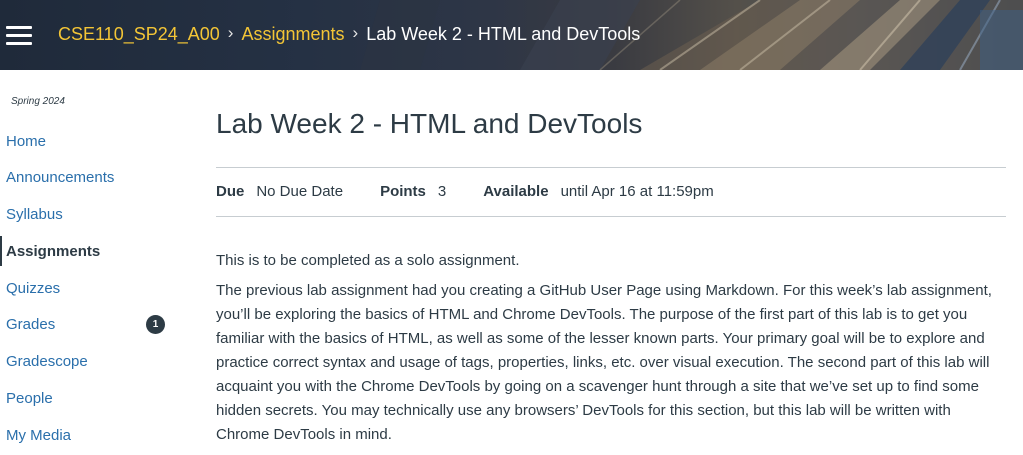  I want to click on grades-count-badge: 1, so click(155, 324).